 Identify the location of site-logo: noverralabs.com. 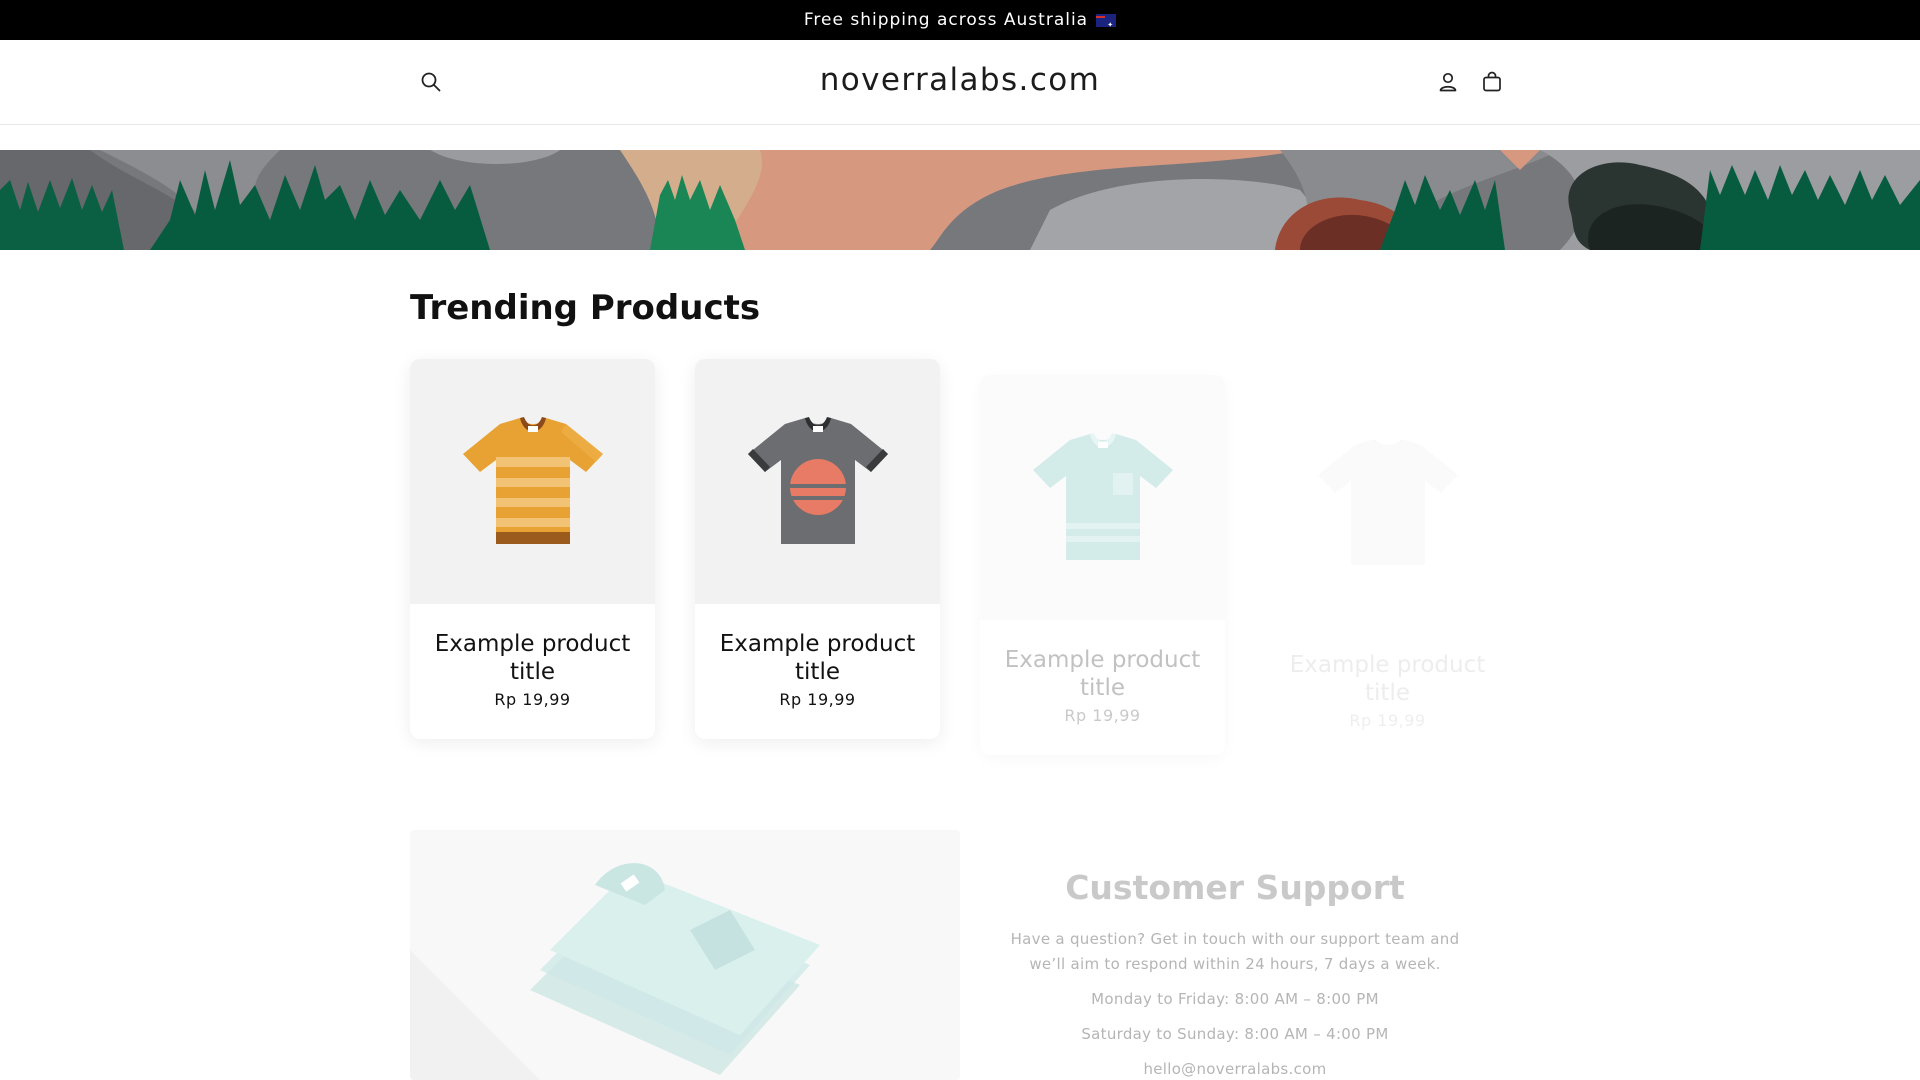
(960, 80).